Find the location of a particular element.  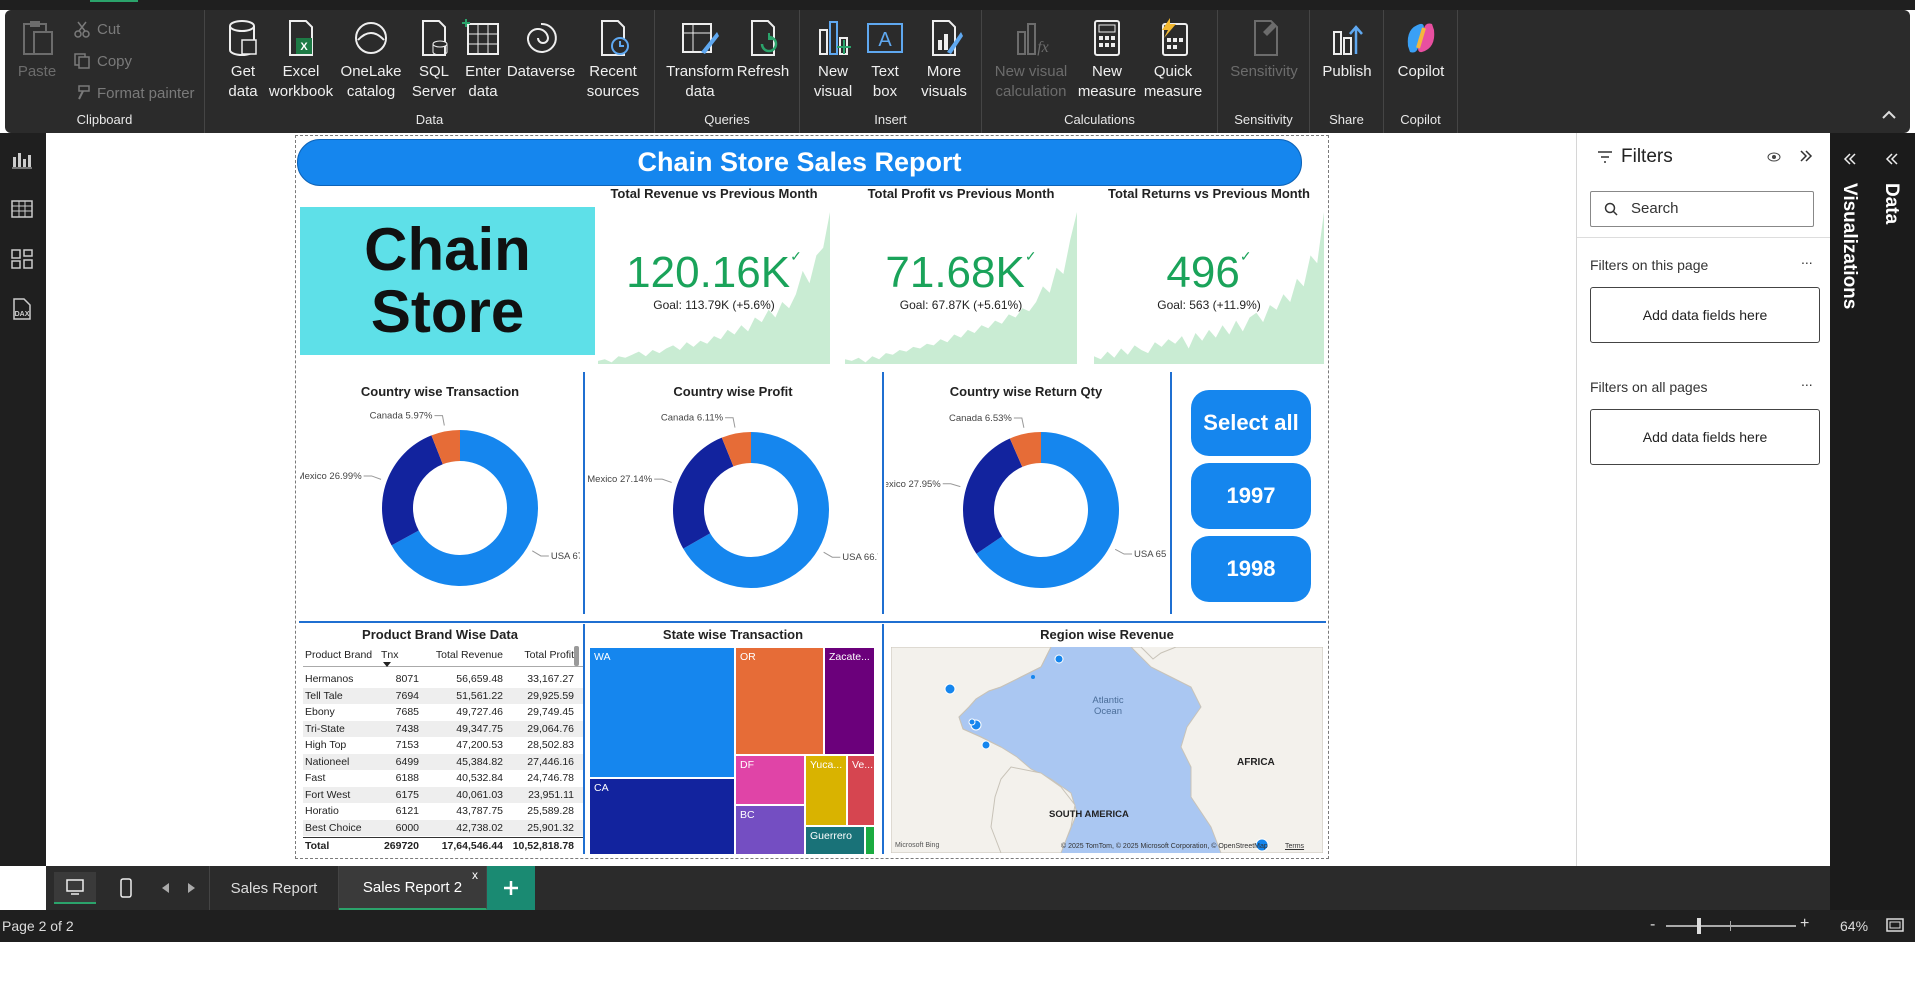

sensitivity-button: Sensitivity is located at coordinates (1264, 50).